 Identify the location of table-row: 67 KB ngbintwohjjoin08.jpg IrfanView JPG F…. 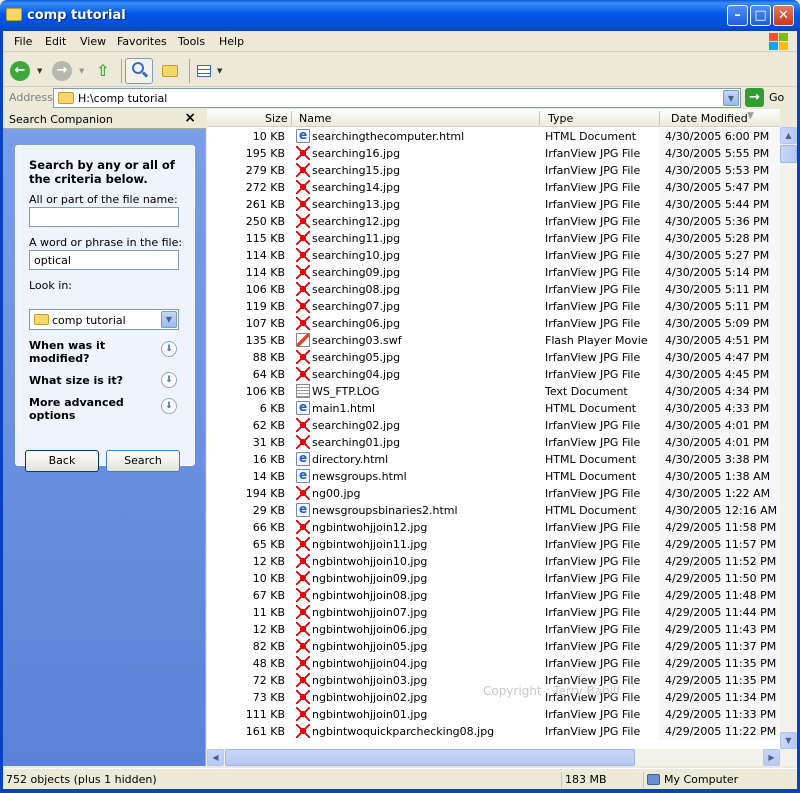
(493, 595).